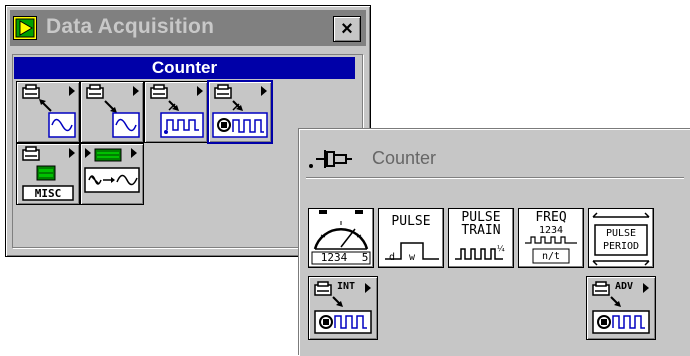 The image size is (690, 356). I want to click on period-label1: PULSE, so click(621, 233).